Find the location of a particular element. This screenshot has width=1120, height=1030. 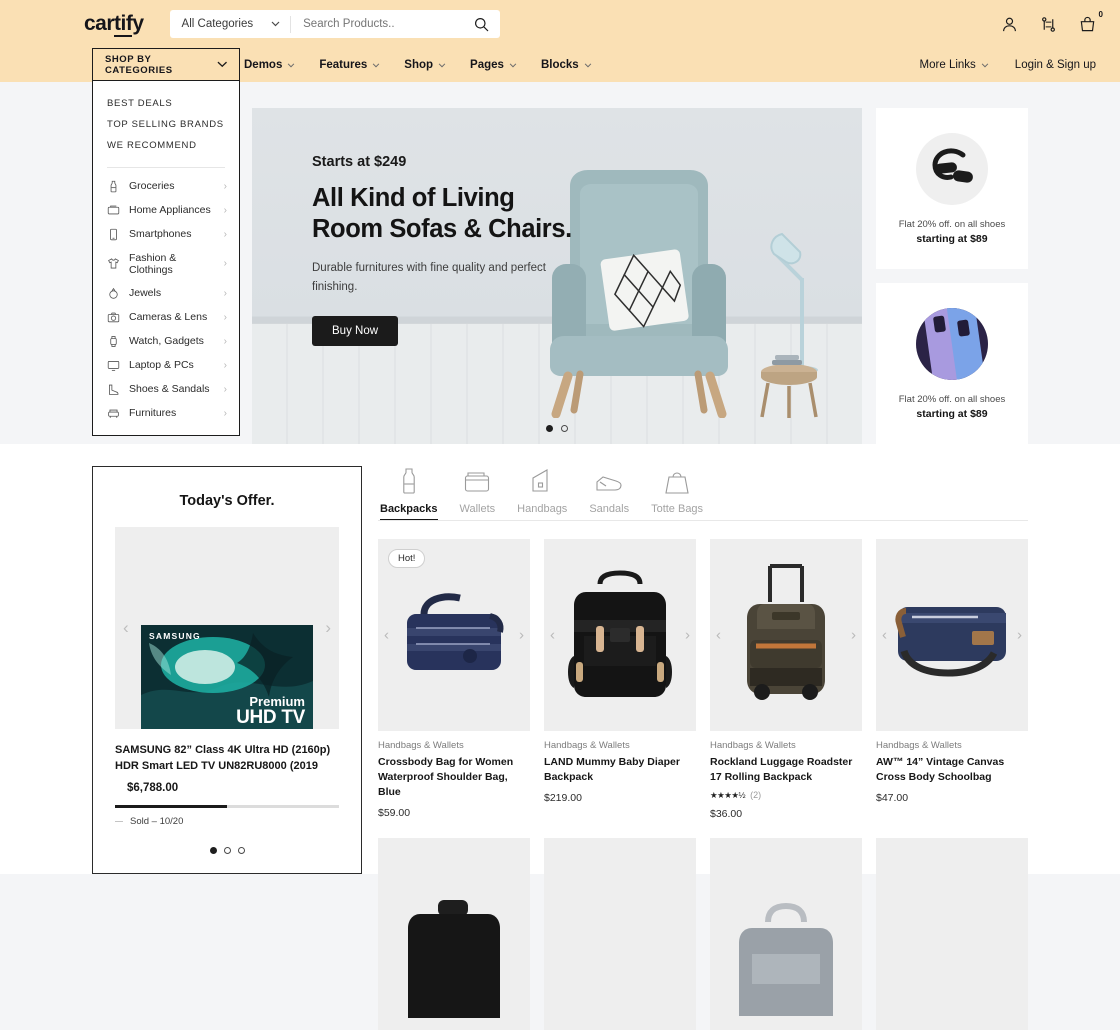

sold-progress-fill is located at coordinates (171, 806).